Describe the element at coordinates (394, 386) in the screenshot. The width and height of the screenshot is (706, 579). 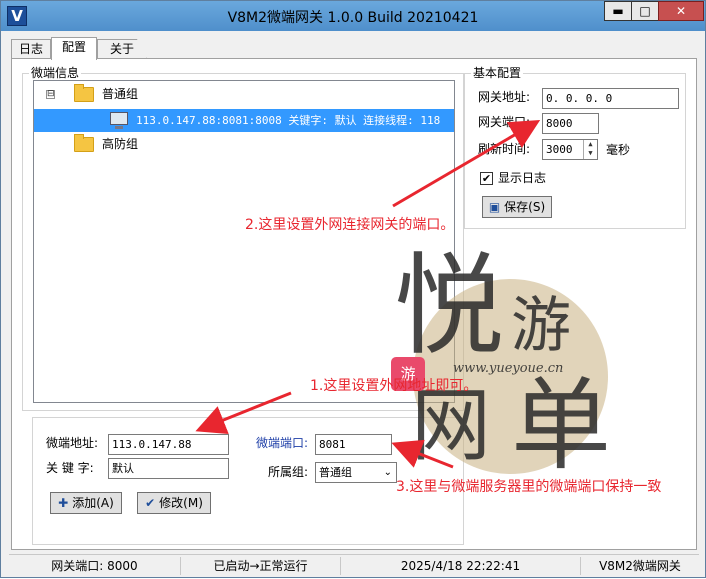
I see `annotation-note-1: 1.这里设置外网地址即可。` at that location.